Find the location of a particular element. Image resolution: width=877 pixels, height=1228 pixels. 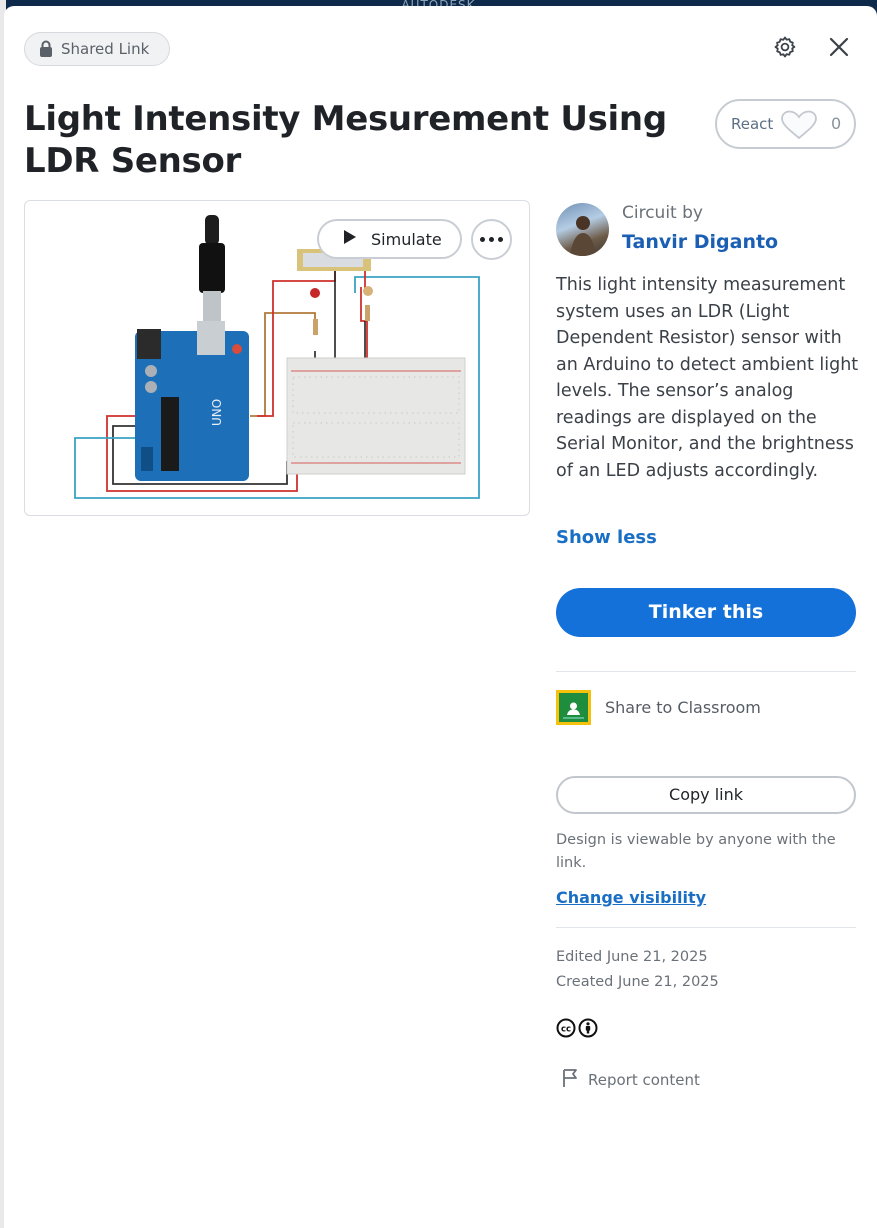

simulate-button: Simulate is located at coordinates (389, 239).